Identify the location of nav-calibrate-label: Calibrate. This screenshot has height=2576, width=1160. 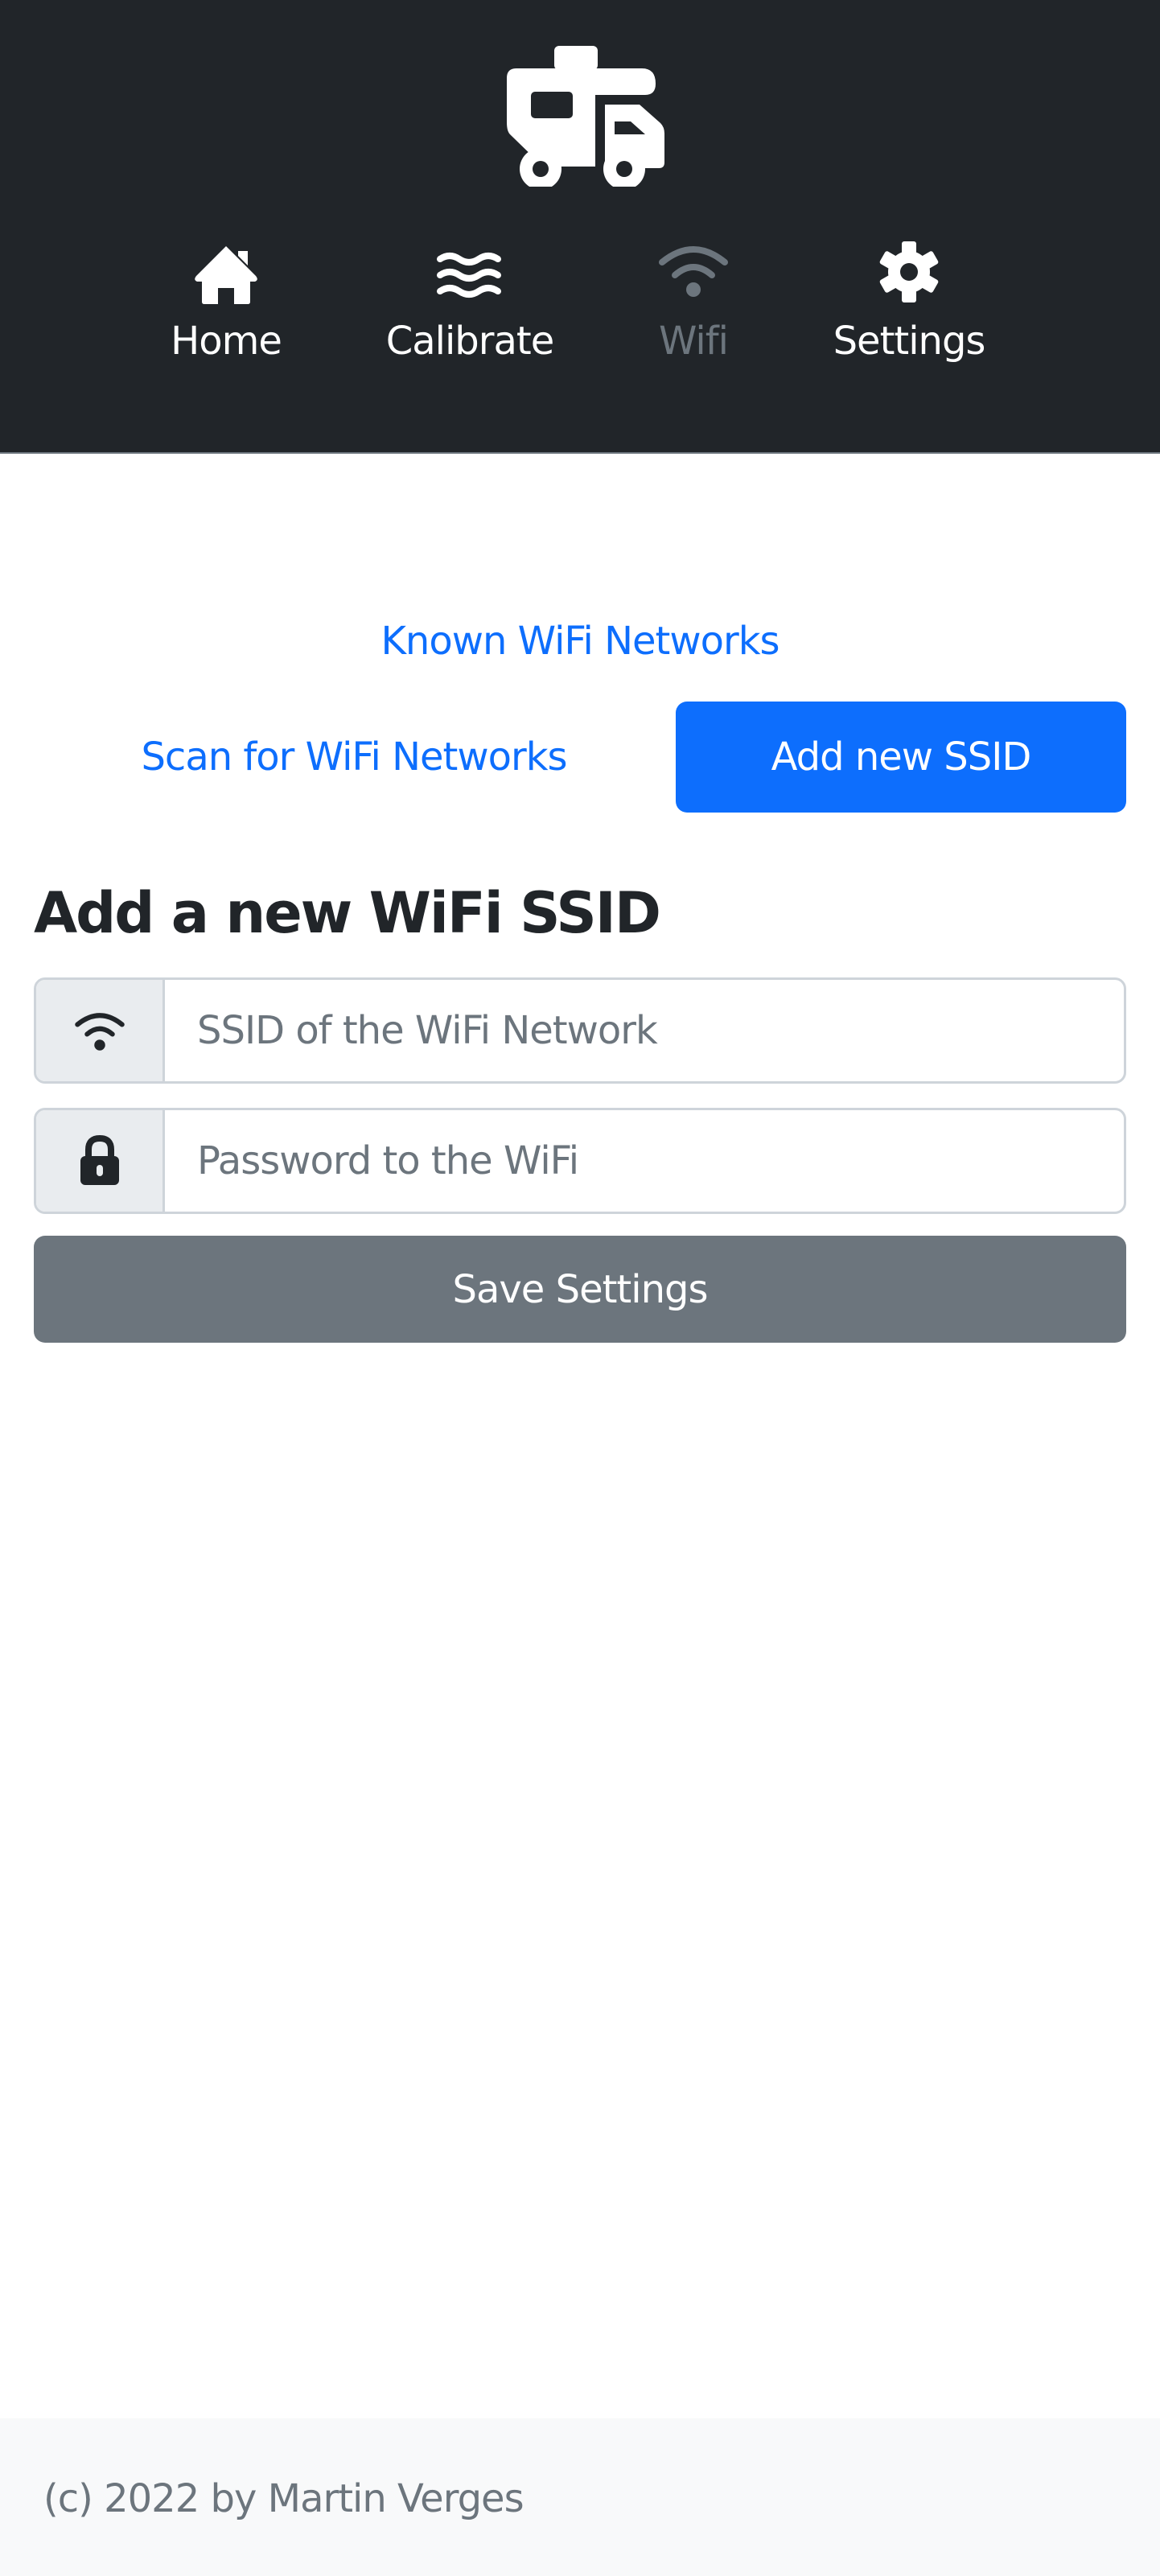
(470, 341).